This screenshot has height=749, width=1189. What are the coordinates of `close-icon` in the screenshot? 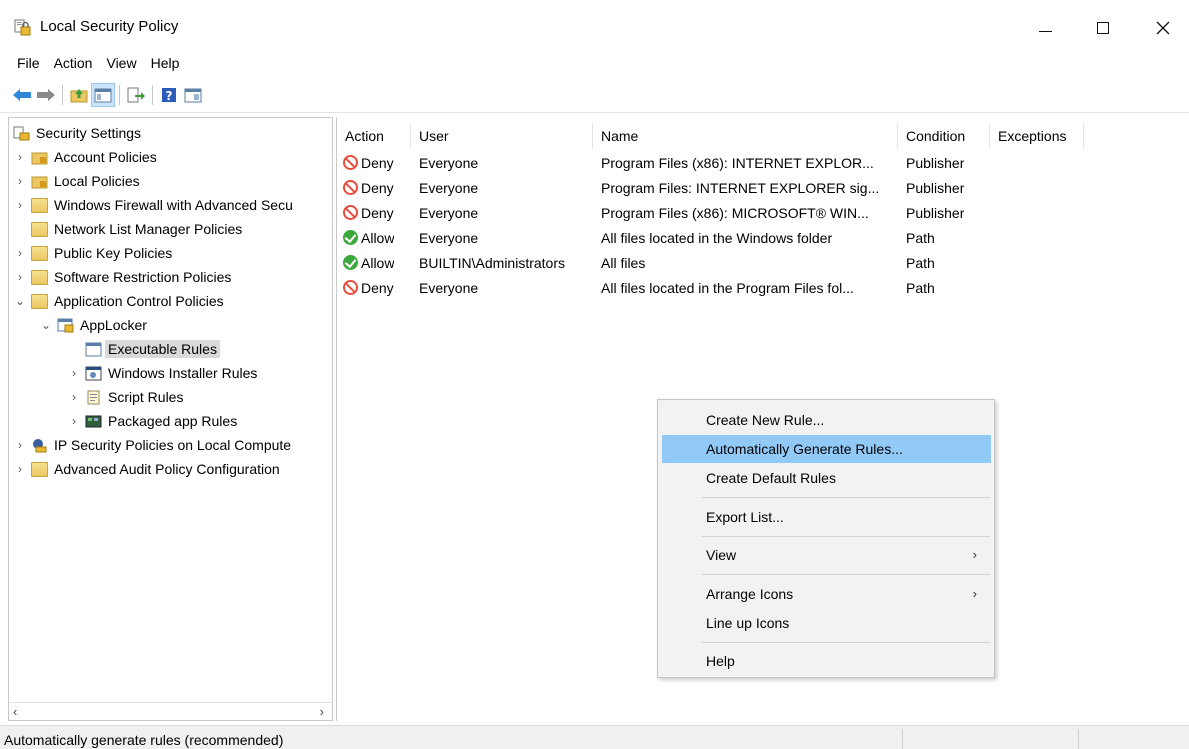 It's located at (1163, 28).